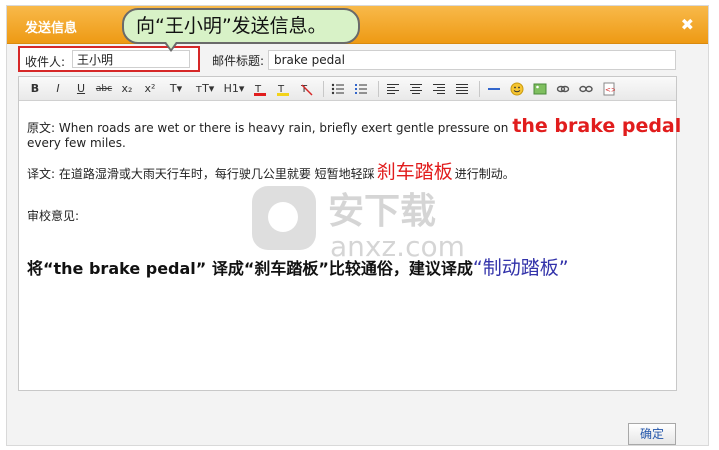  I want to click on site-watermark: 安下载 anxz.com, so click(362, 224).